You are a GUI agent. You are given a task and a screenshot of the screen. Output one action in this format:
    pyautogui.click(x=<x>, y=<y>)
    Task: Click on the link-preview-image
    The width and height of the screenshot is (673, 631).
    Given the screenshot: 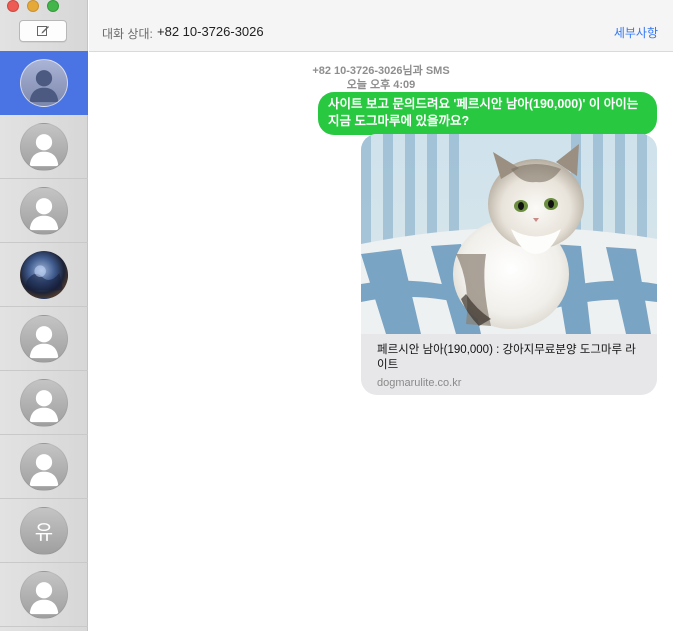 What is the action you would take?
    pyautogui.click(x=509, y=234)
    